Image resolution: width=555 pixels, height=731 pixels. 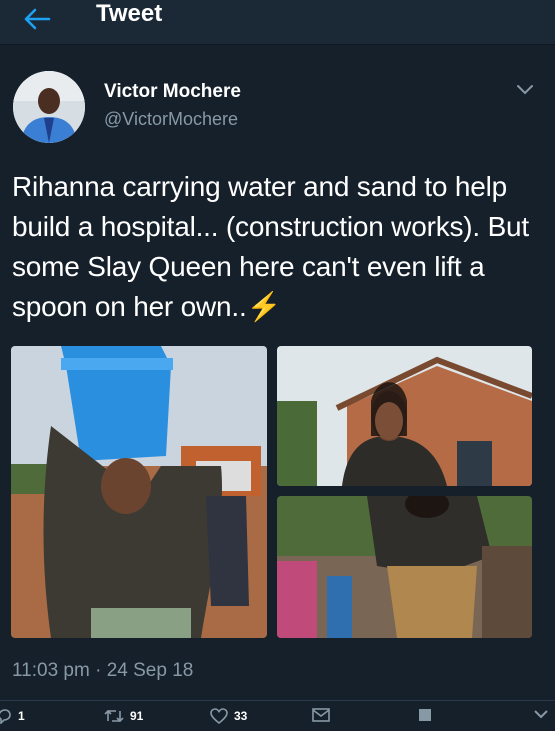 I want to click on arrow-left-icon, so click(x=37, y=19).